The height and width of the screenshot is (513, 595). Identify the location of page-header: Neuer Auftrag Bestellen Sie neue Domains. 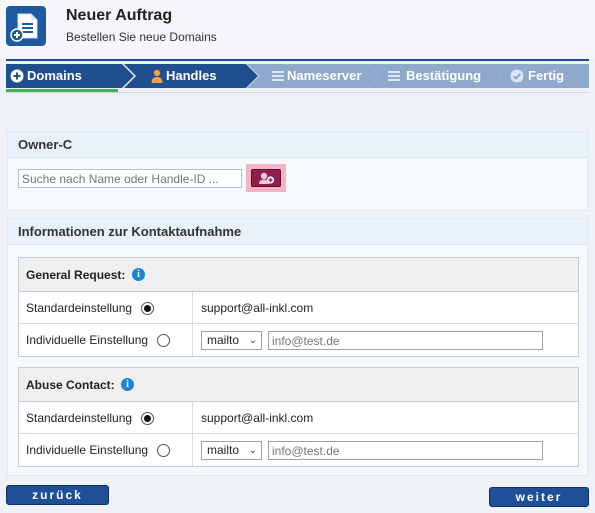
(297, 29).